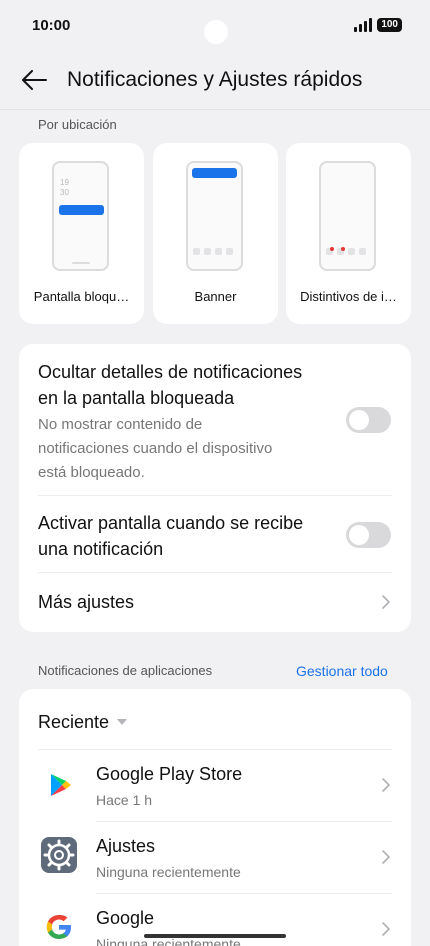  What do you see at coordinates (64, 182) in the screenshot?
I see `preview-clock-hour: 19` at bounding box center [64, 182].